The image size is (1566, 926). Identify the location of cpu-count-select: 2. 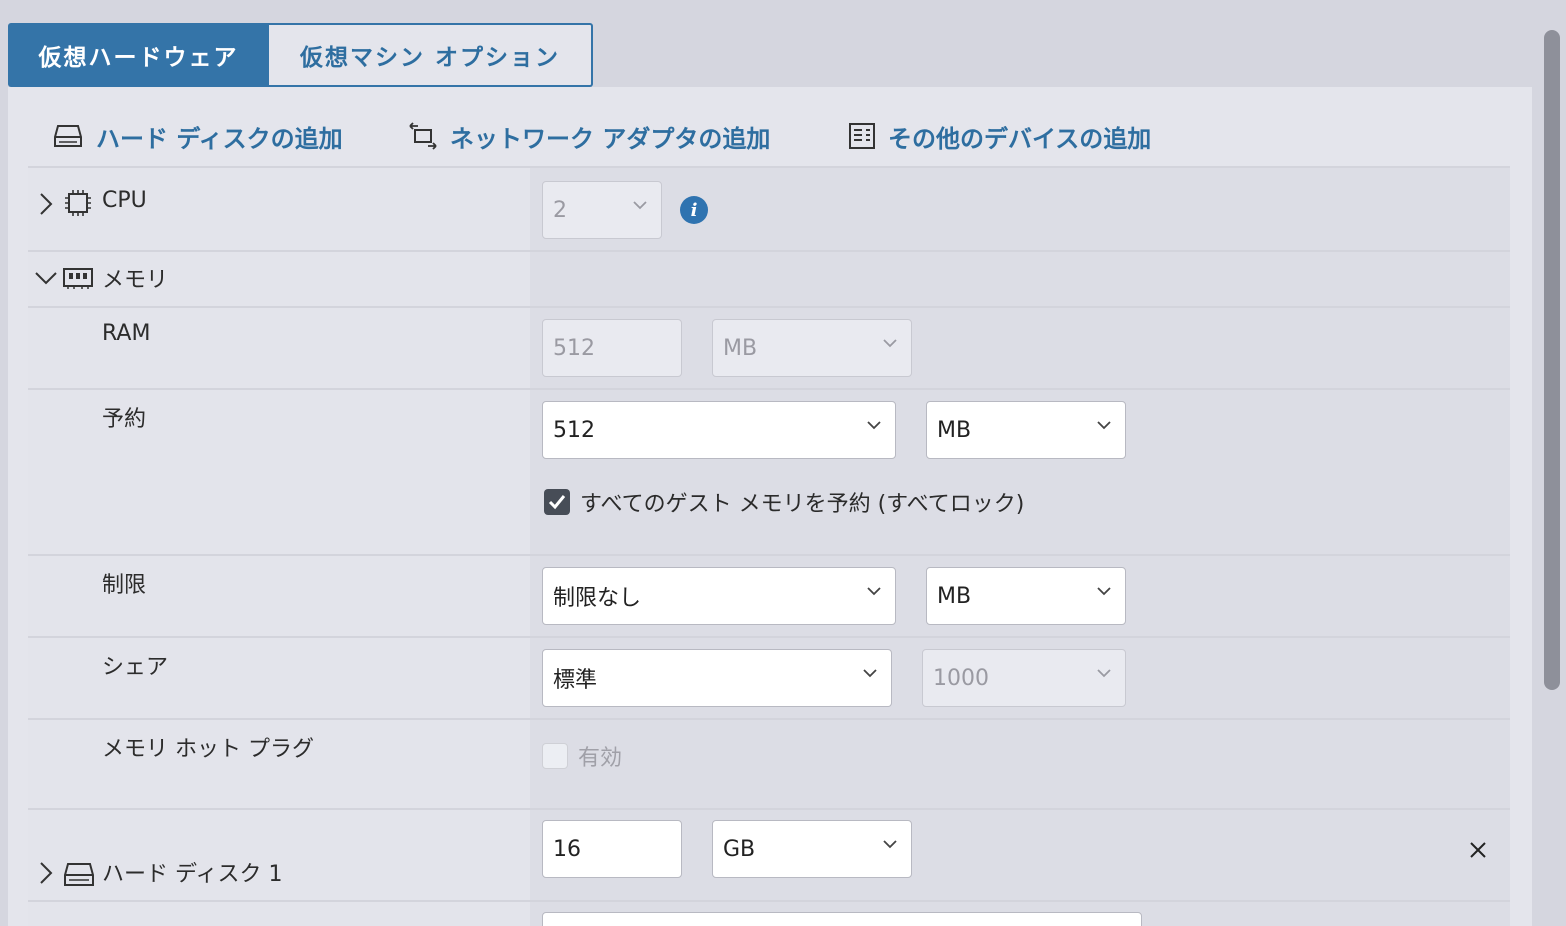
(602, 210).